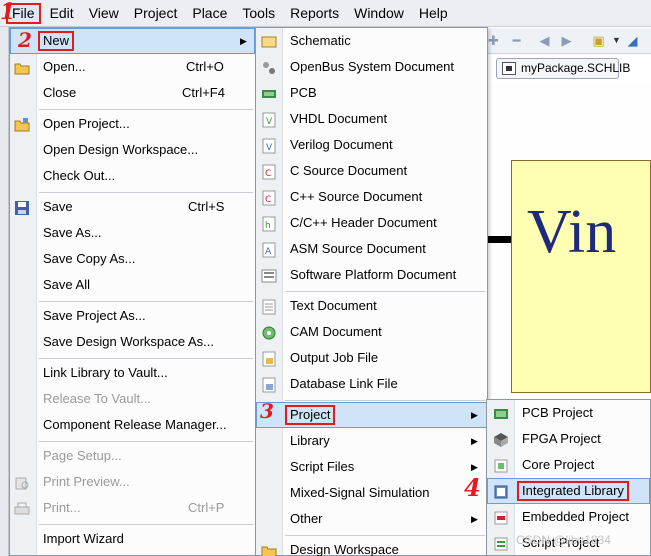 This screenshot has width=651, height=556. I want to click on file-print: Print... Ctrl+P, so click(132, 508).